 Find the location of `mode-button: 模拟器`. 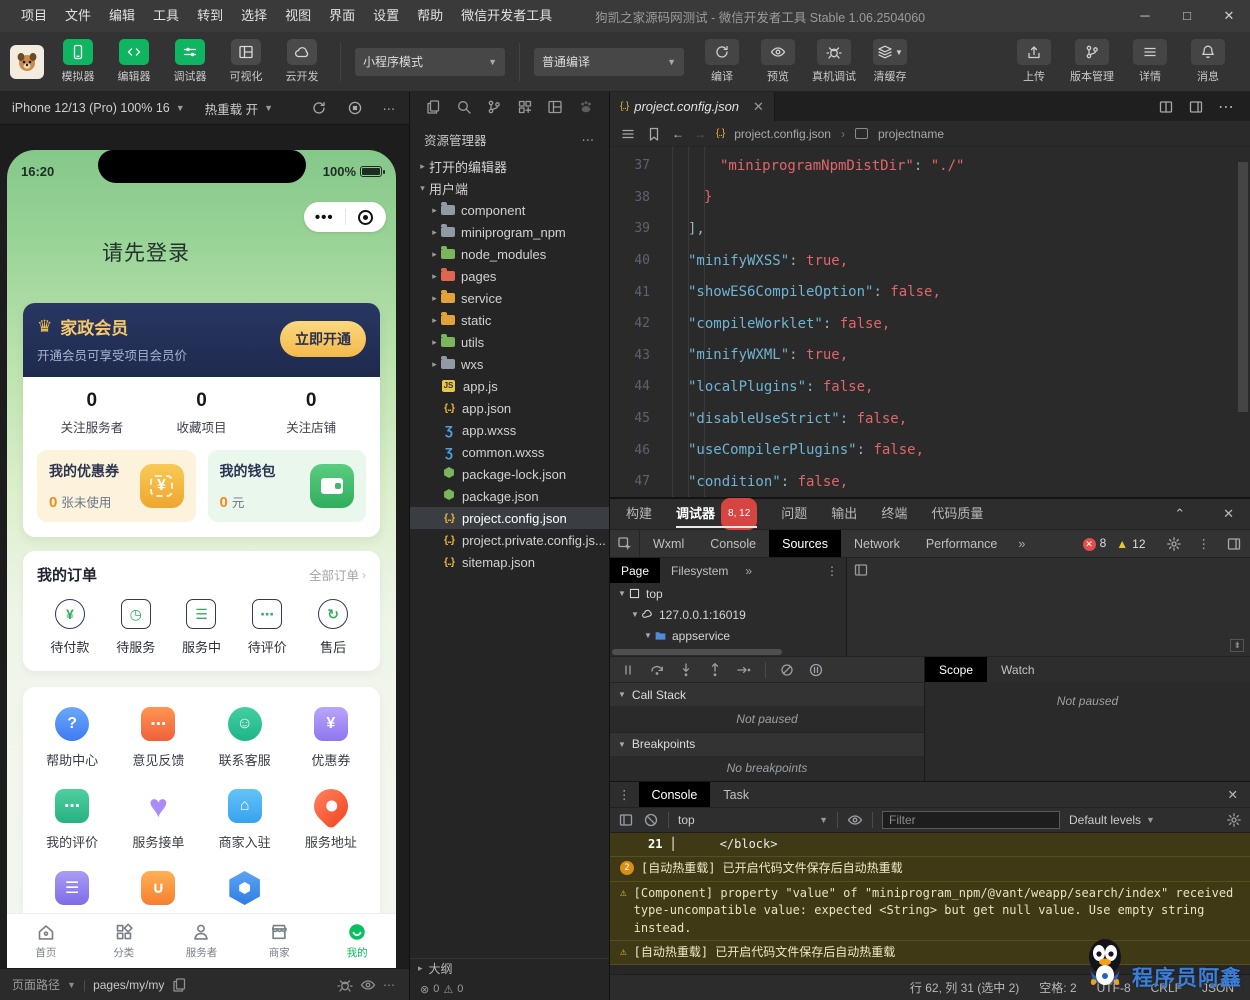

mode-button: 模拟器 is located at coordinates (78, 61).